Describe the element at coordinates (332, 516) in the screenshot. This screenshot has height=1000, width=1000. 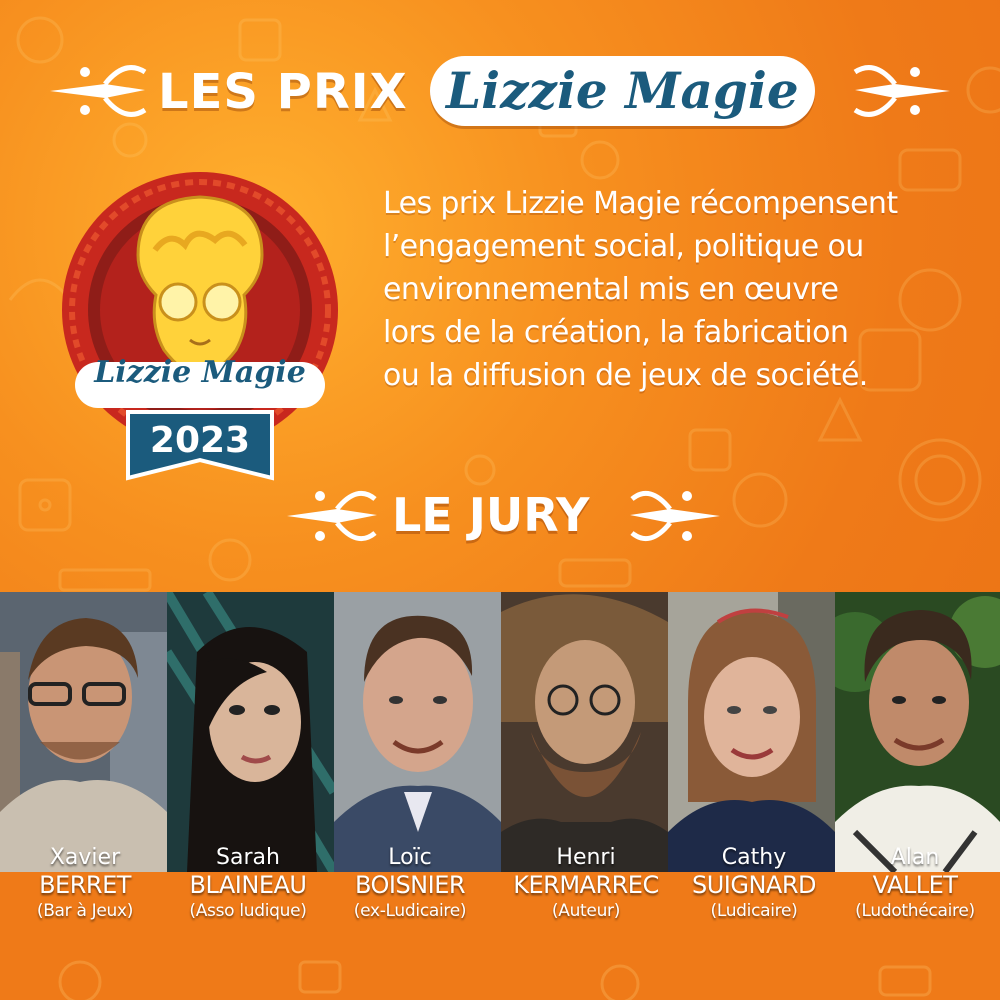
I see `jury-swirl-left-icon` at that location.